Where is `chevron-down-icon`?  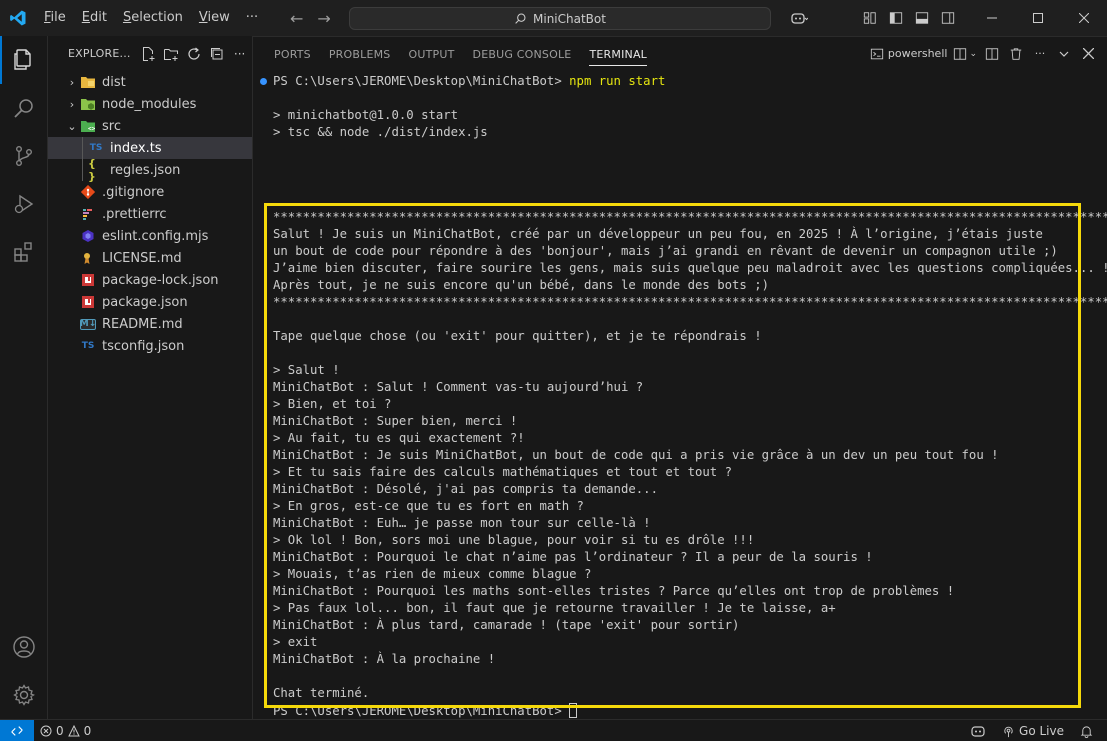
chevron-down-icon is located at coordinates (1064, 54).